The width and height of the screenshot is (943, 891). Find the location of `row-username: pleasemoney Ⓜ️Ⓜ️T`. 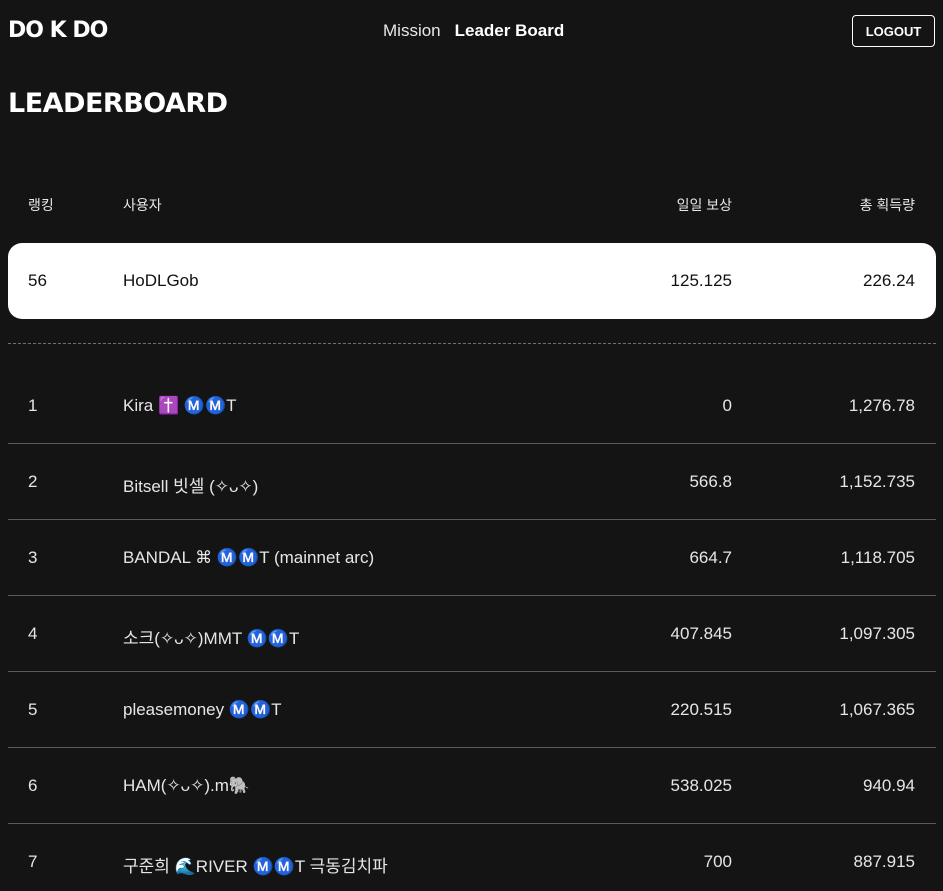

row-username: pleasemoney Ⓜ️Ⓜ️T is located at coordinates (202, 709).